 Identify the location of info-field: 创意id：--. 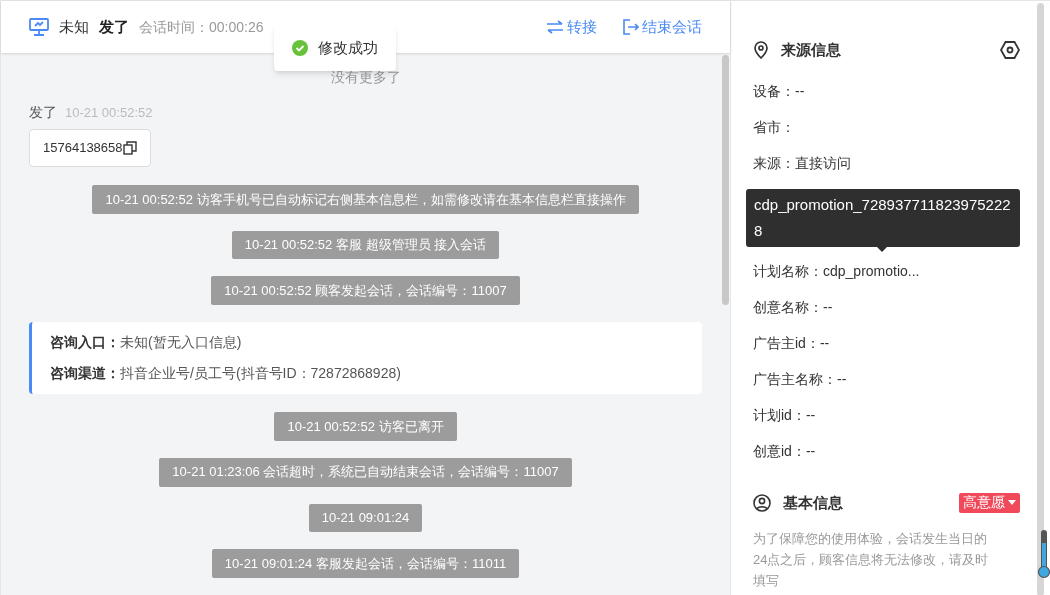
(784, 451).